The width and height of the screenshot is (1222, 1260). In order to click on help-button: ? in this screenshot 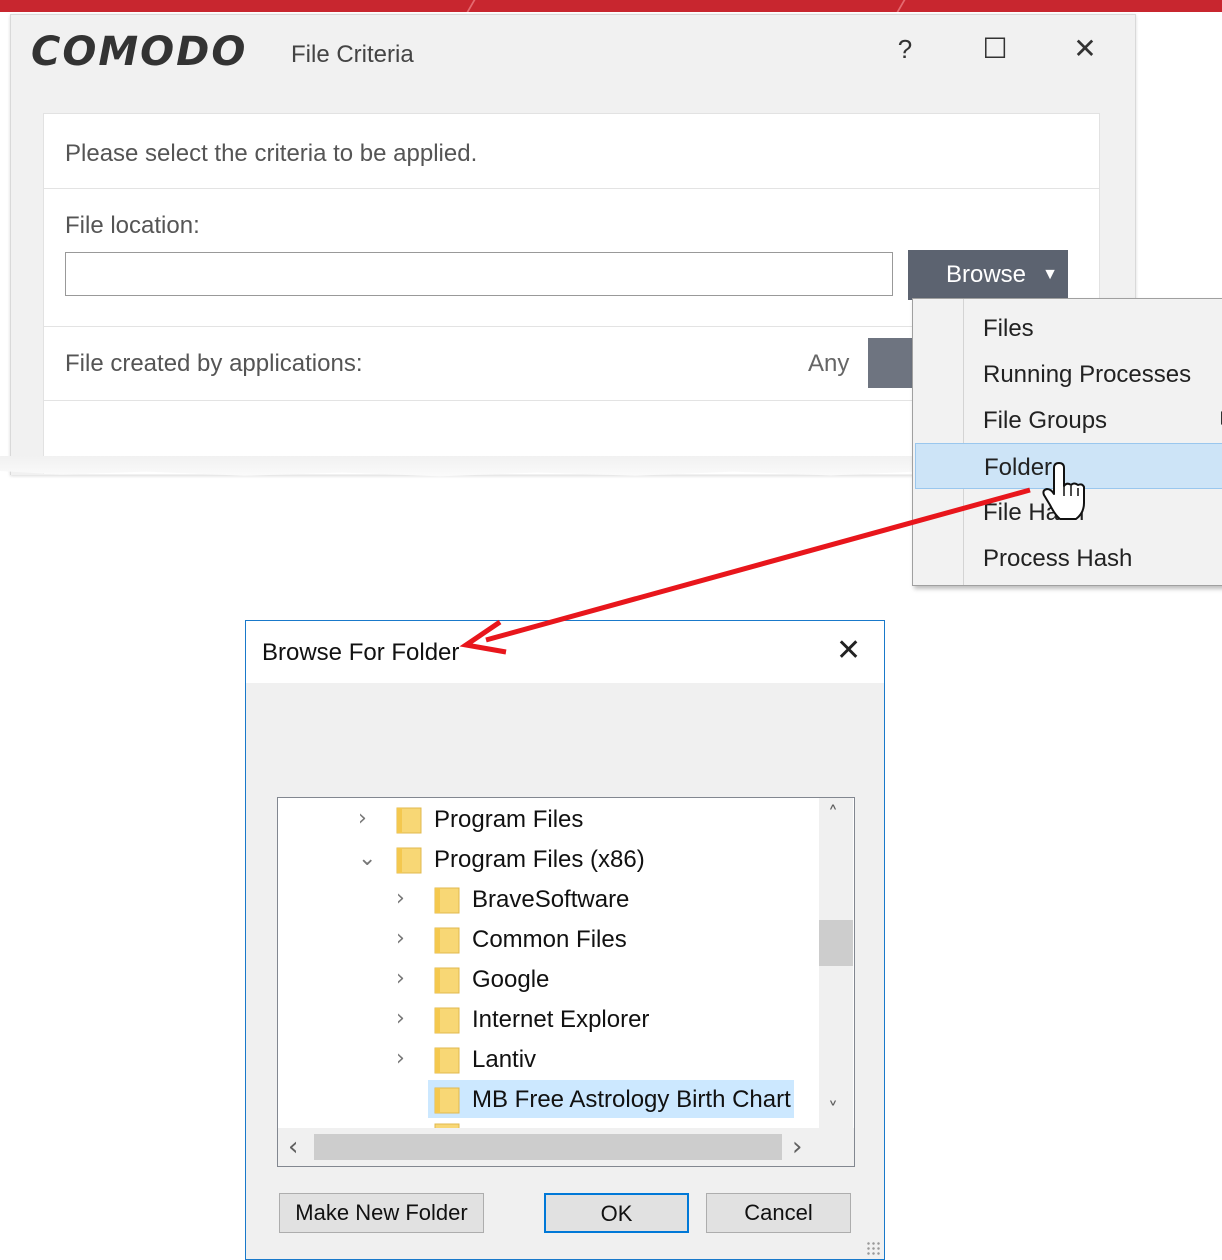, I will do `click(905, 49)`.